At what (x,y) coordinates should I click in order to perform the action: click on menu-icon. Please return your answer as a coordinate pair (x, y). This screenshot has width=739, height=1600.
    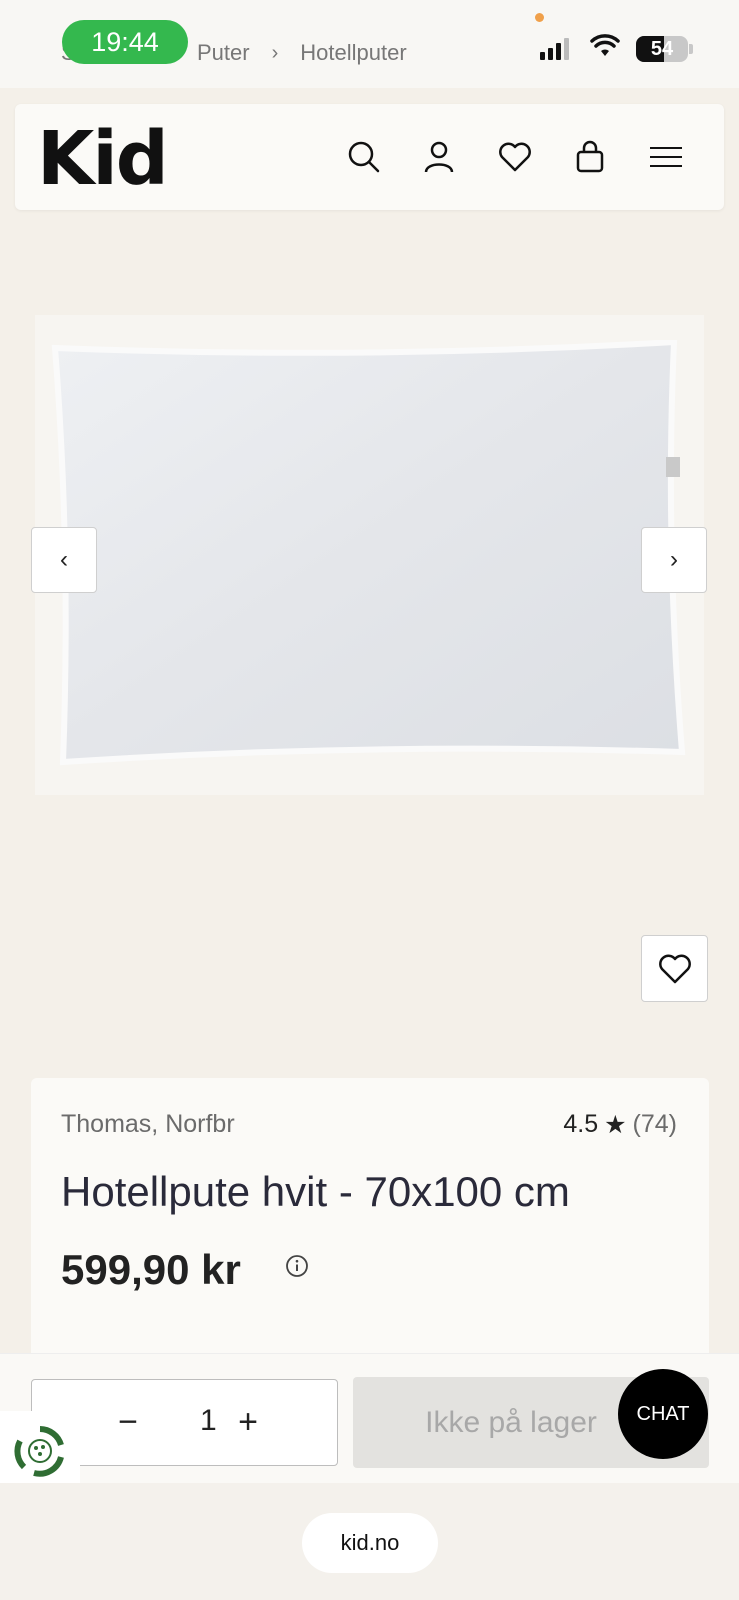
    Looking at the image, I should click on (666, 157).